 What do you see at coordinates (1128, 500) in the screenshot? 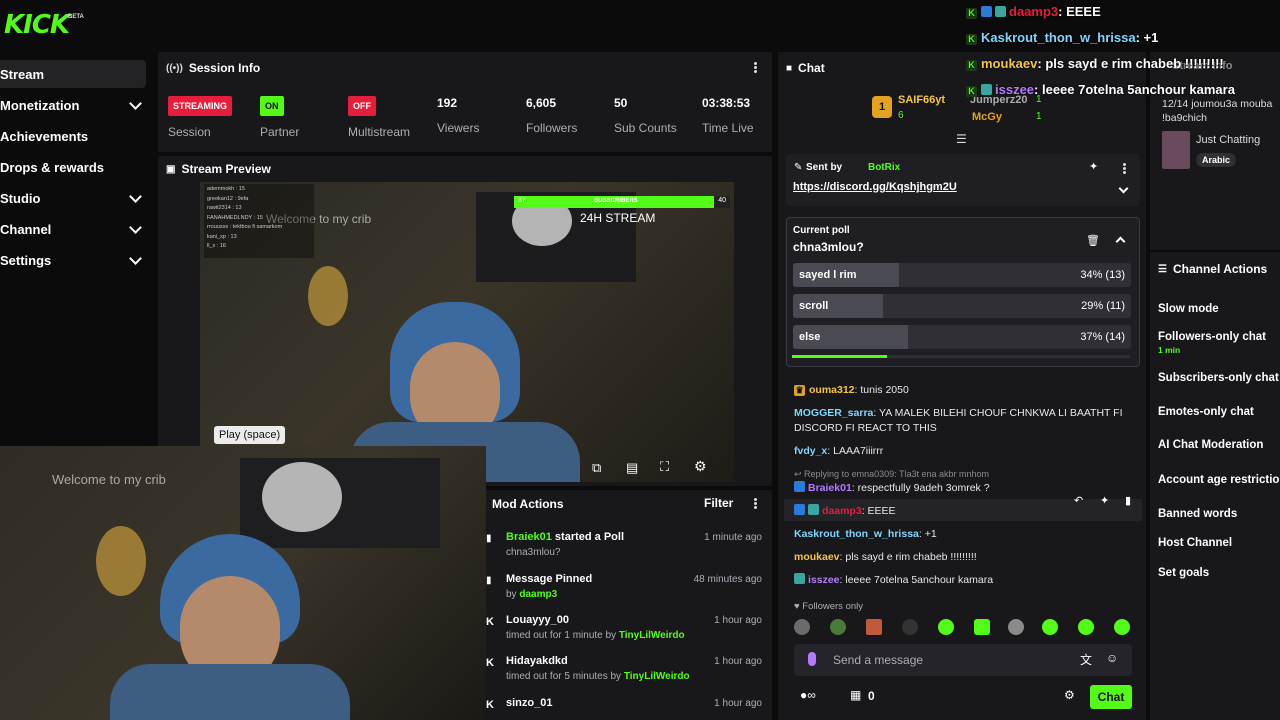
I see `trash-icon: ▮` at bounding box center [1128, 500].